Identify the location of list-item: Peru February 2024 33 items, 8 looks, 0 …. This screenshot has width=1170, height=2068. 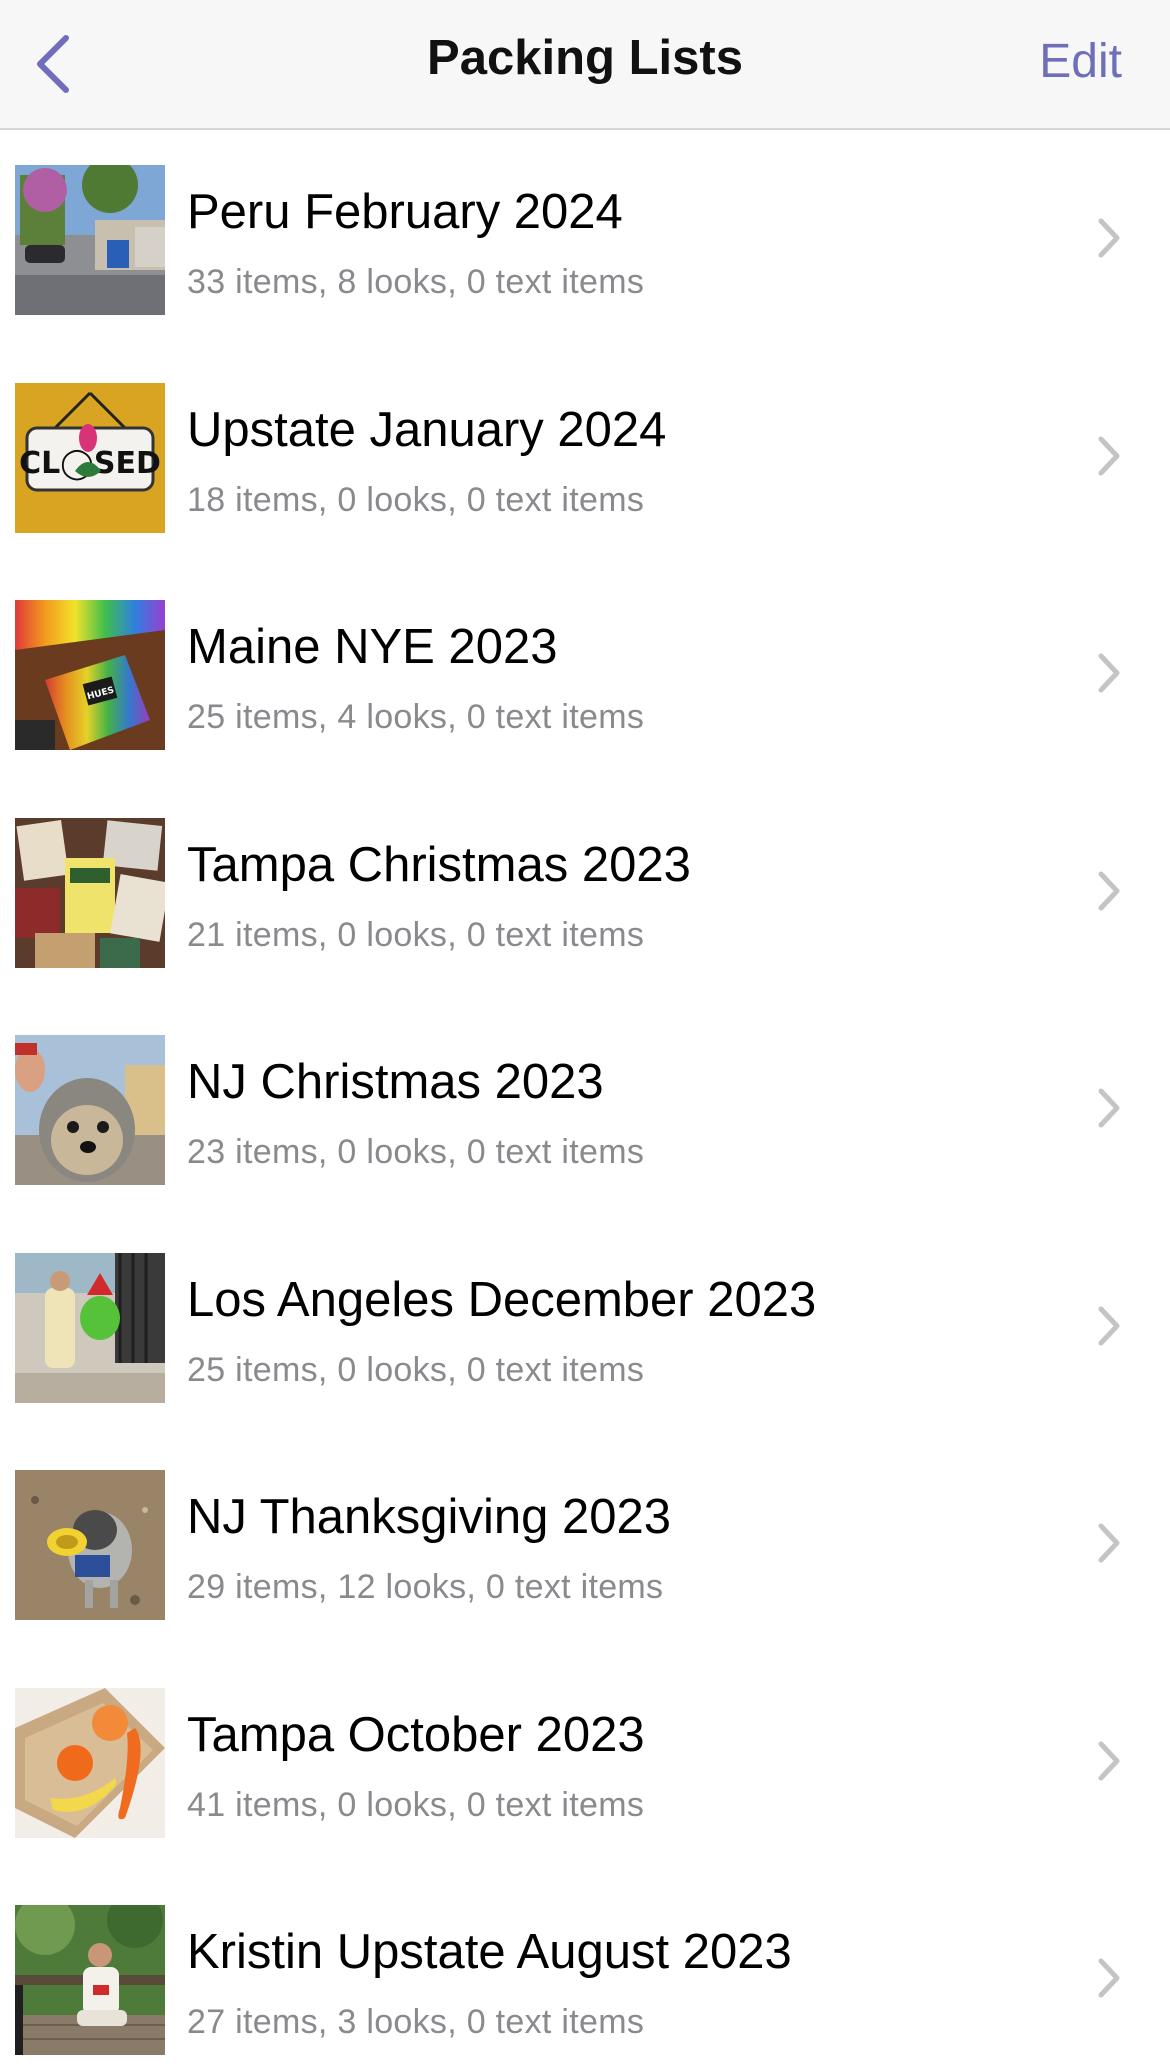
(585, 239).